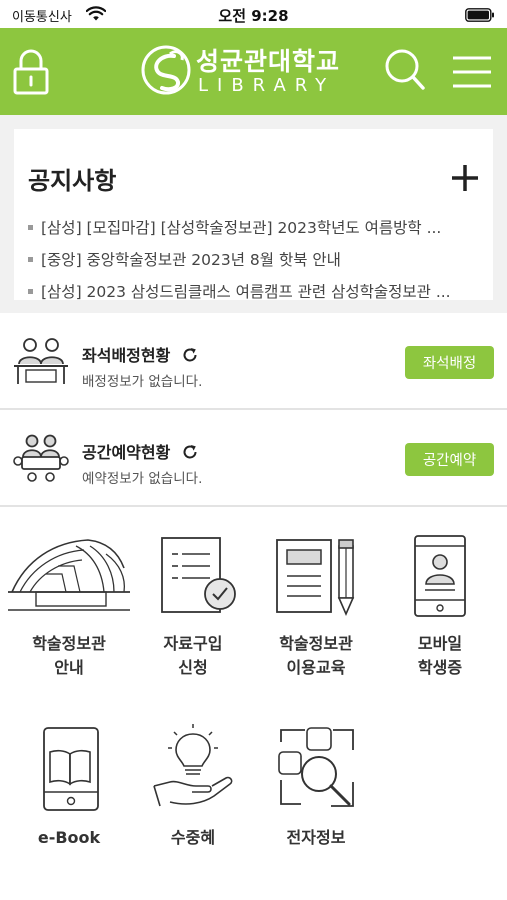 This screenshot has height=900, width=507. Describe the element at coordinates (41, 361) in the screenshot. I see `seat-people-icon` at that location.